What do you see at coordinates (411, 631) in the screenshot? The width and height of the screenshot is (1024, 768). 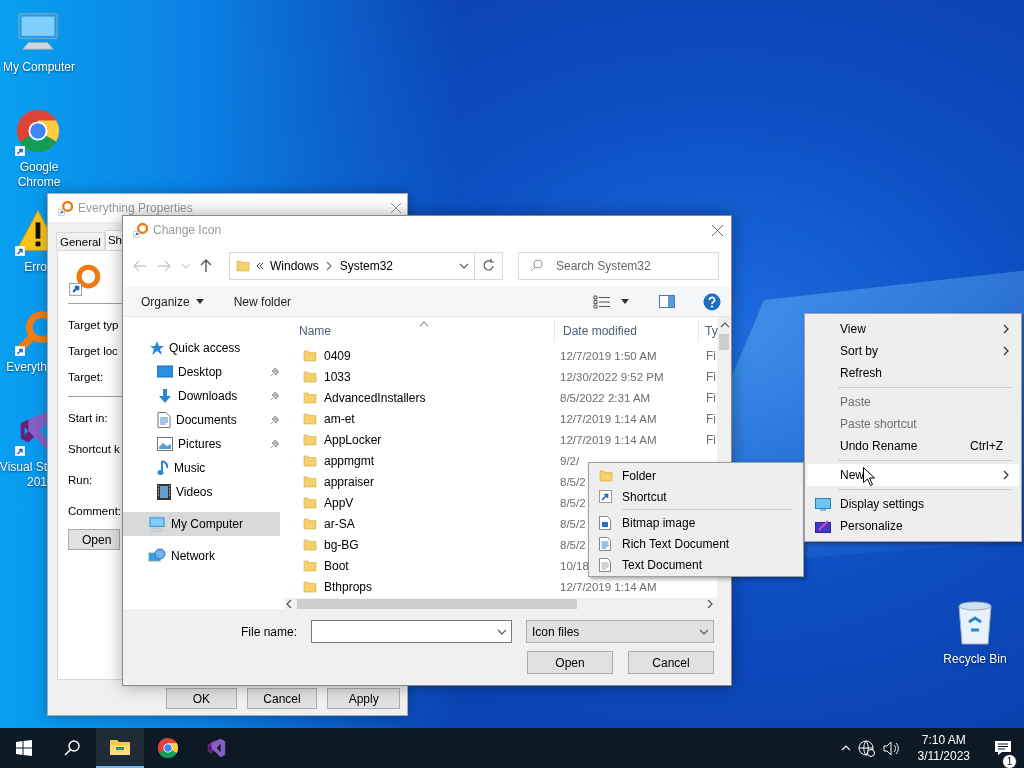 I see `file-name-field` at bounding box center [411, 631].